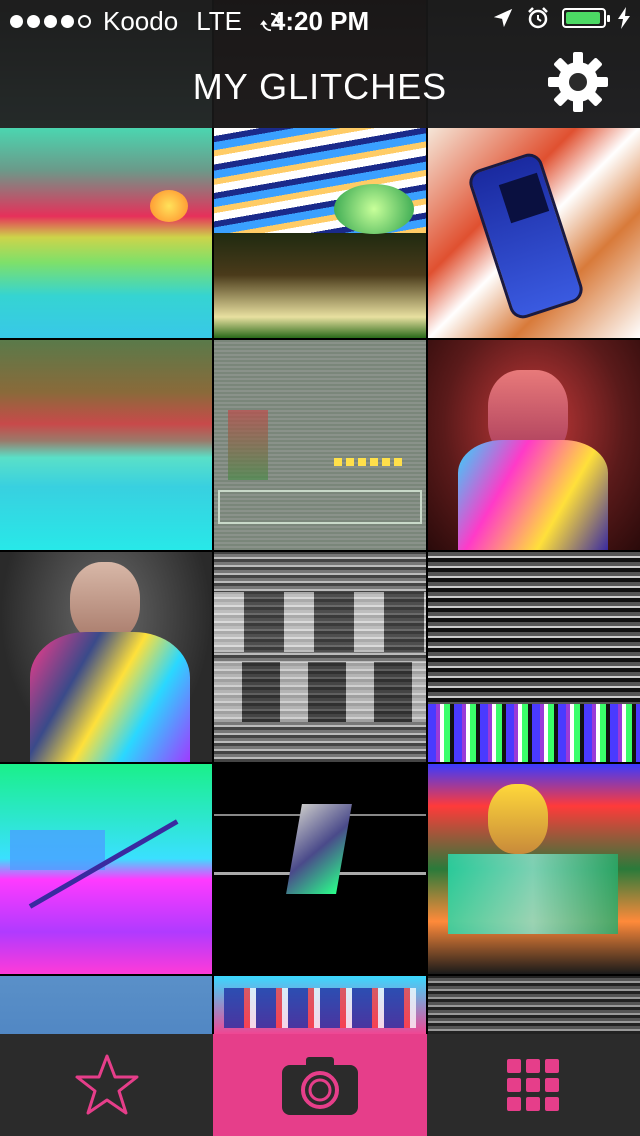 The image size is (640, 1136). What do you see at coordinates (534, 445) in the screenshot?
I see `gallery-tile-jessica-judge-red` at bounding box center [534, 445].